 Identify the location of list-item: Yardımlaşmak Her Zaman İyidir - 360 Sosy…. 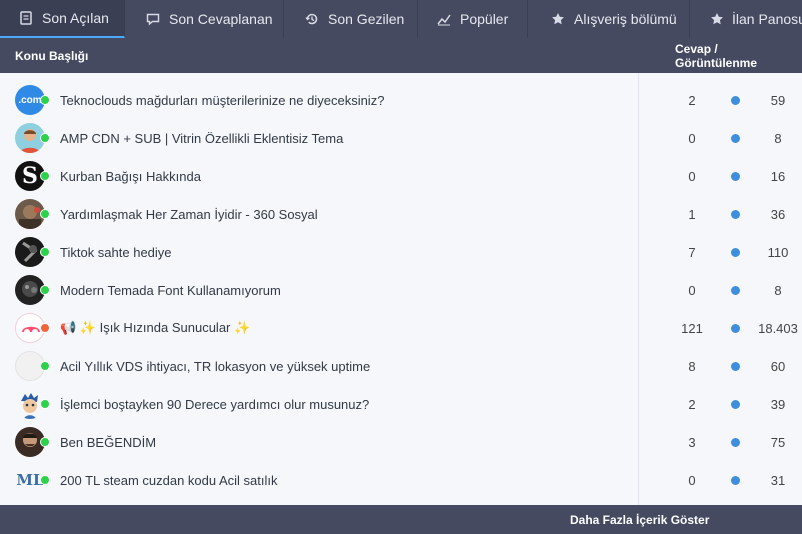
(401, 214).